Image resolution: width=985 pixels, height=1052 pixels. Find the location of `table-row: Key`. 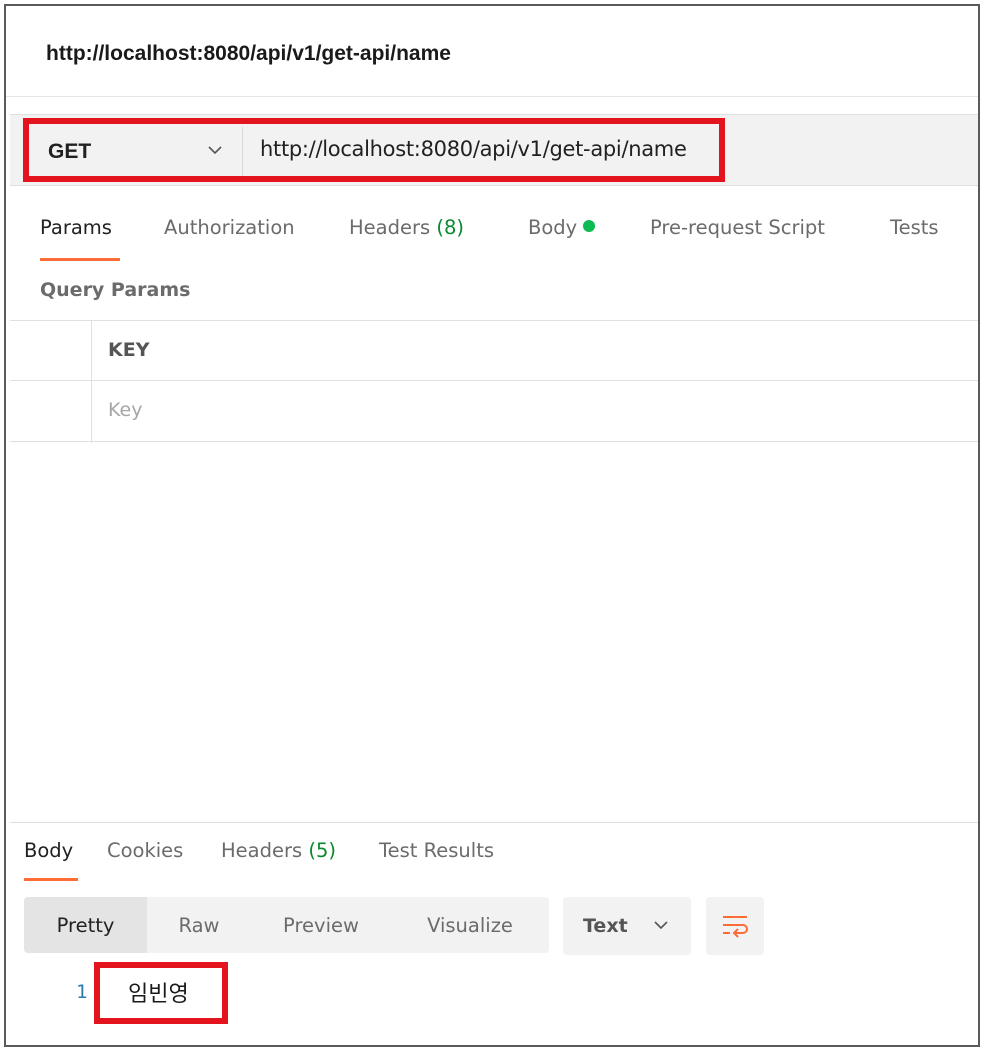

table-row: Key is located at coordinates (494, 412).